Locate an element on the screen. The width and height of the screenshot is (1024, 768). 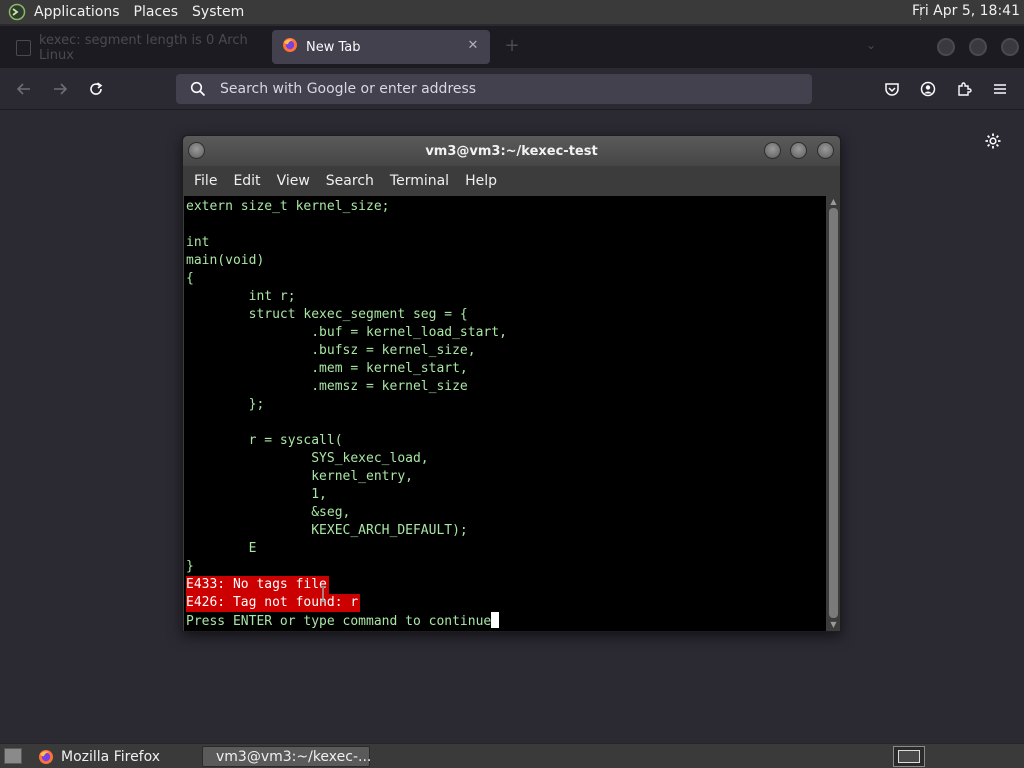
pocket-button is located at coordinates (892, 89).